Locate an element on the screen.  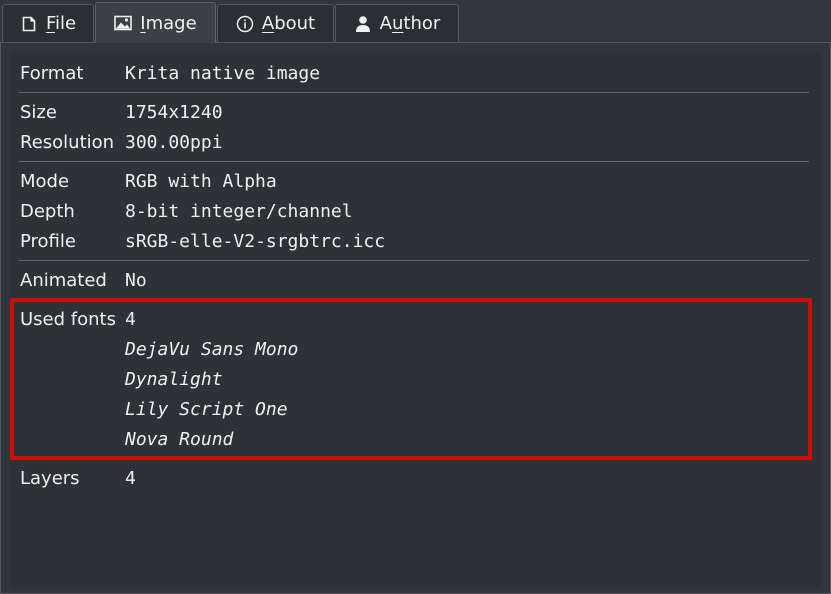
font-list-item: Lily Script One is located at coordinates (206, 409).